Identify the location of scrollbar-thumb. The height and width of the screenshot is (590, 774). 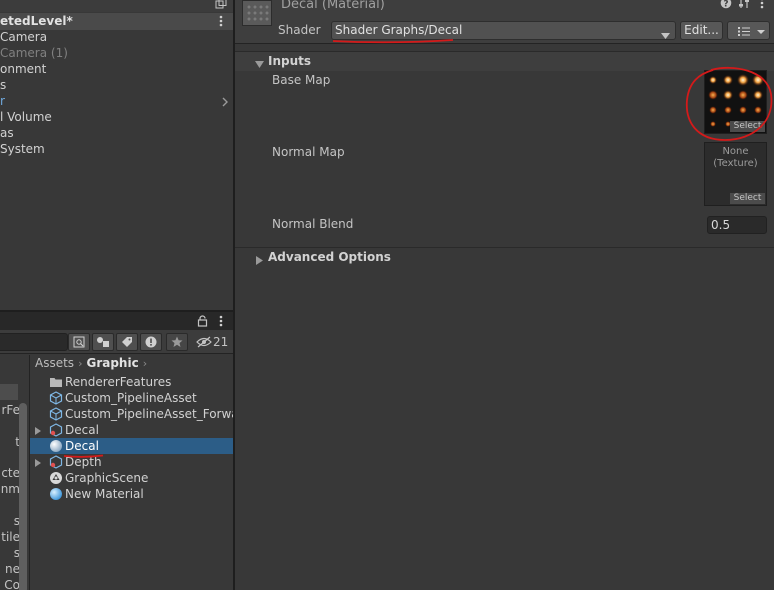
(23, 496).